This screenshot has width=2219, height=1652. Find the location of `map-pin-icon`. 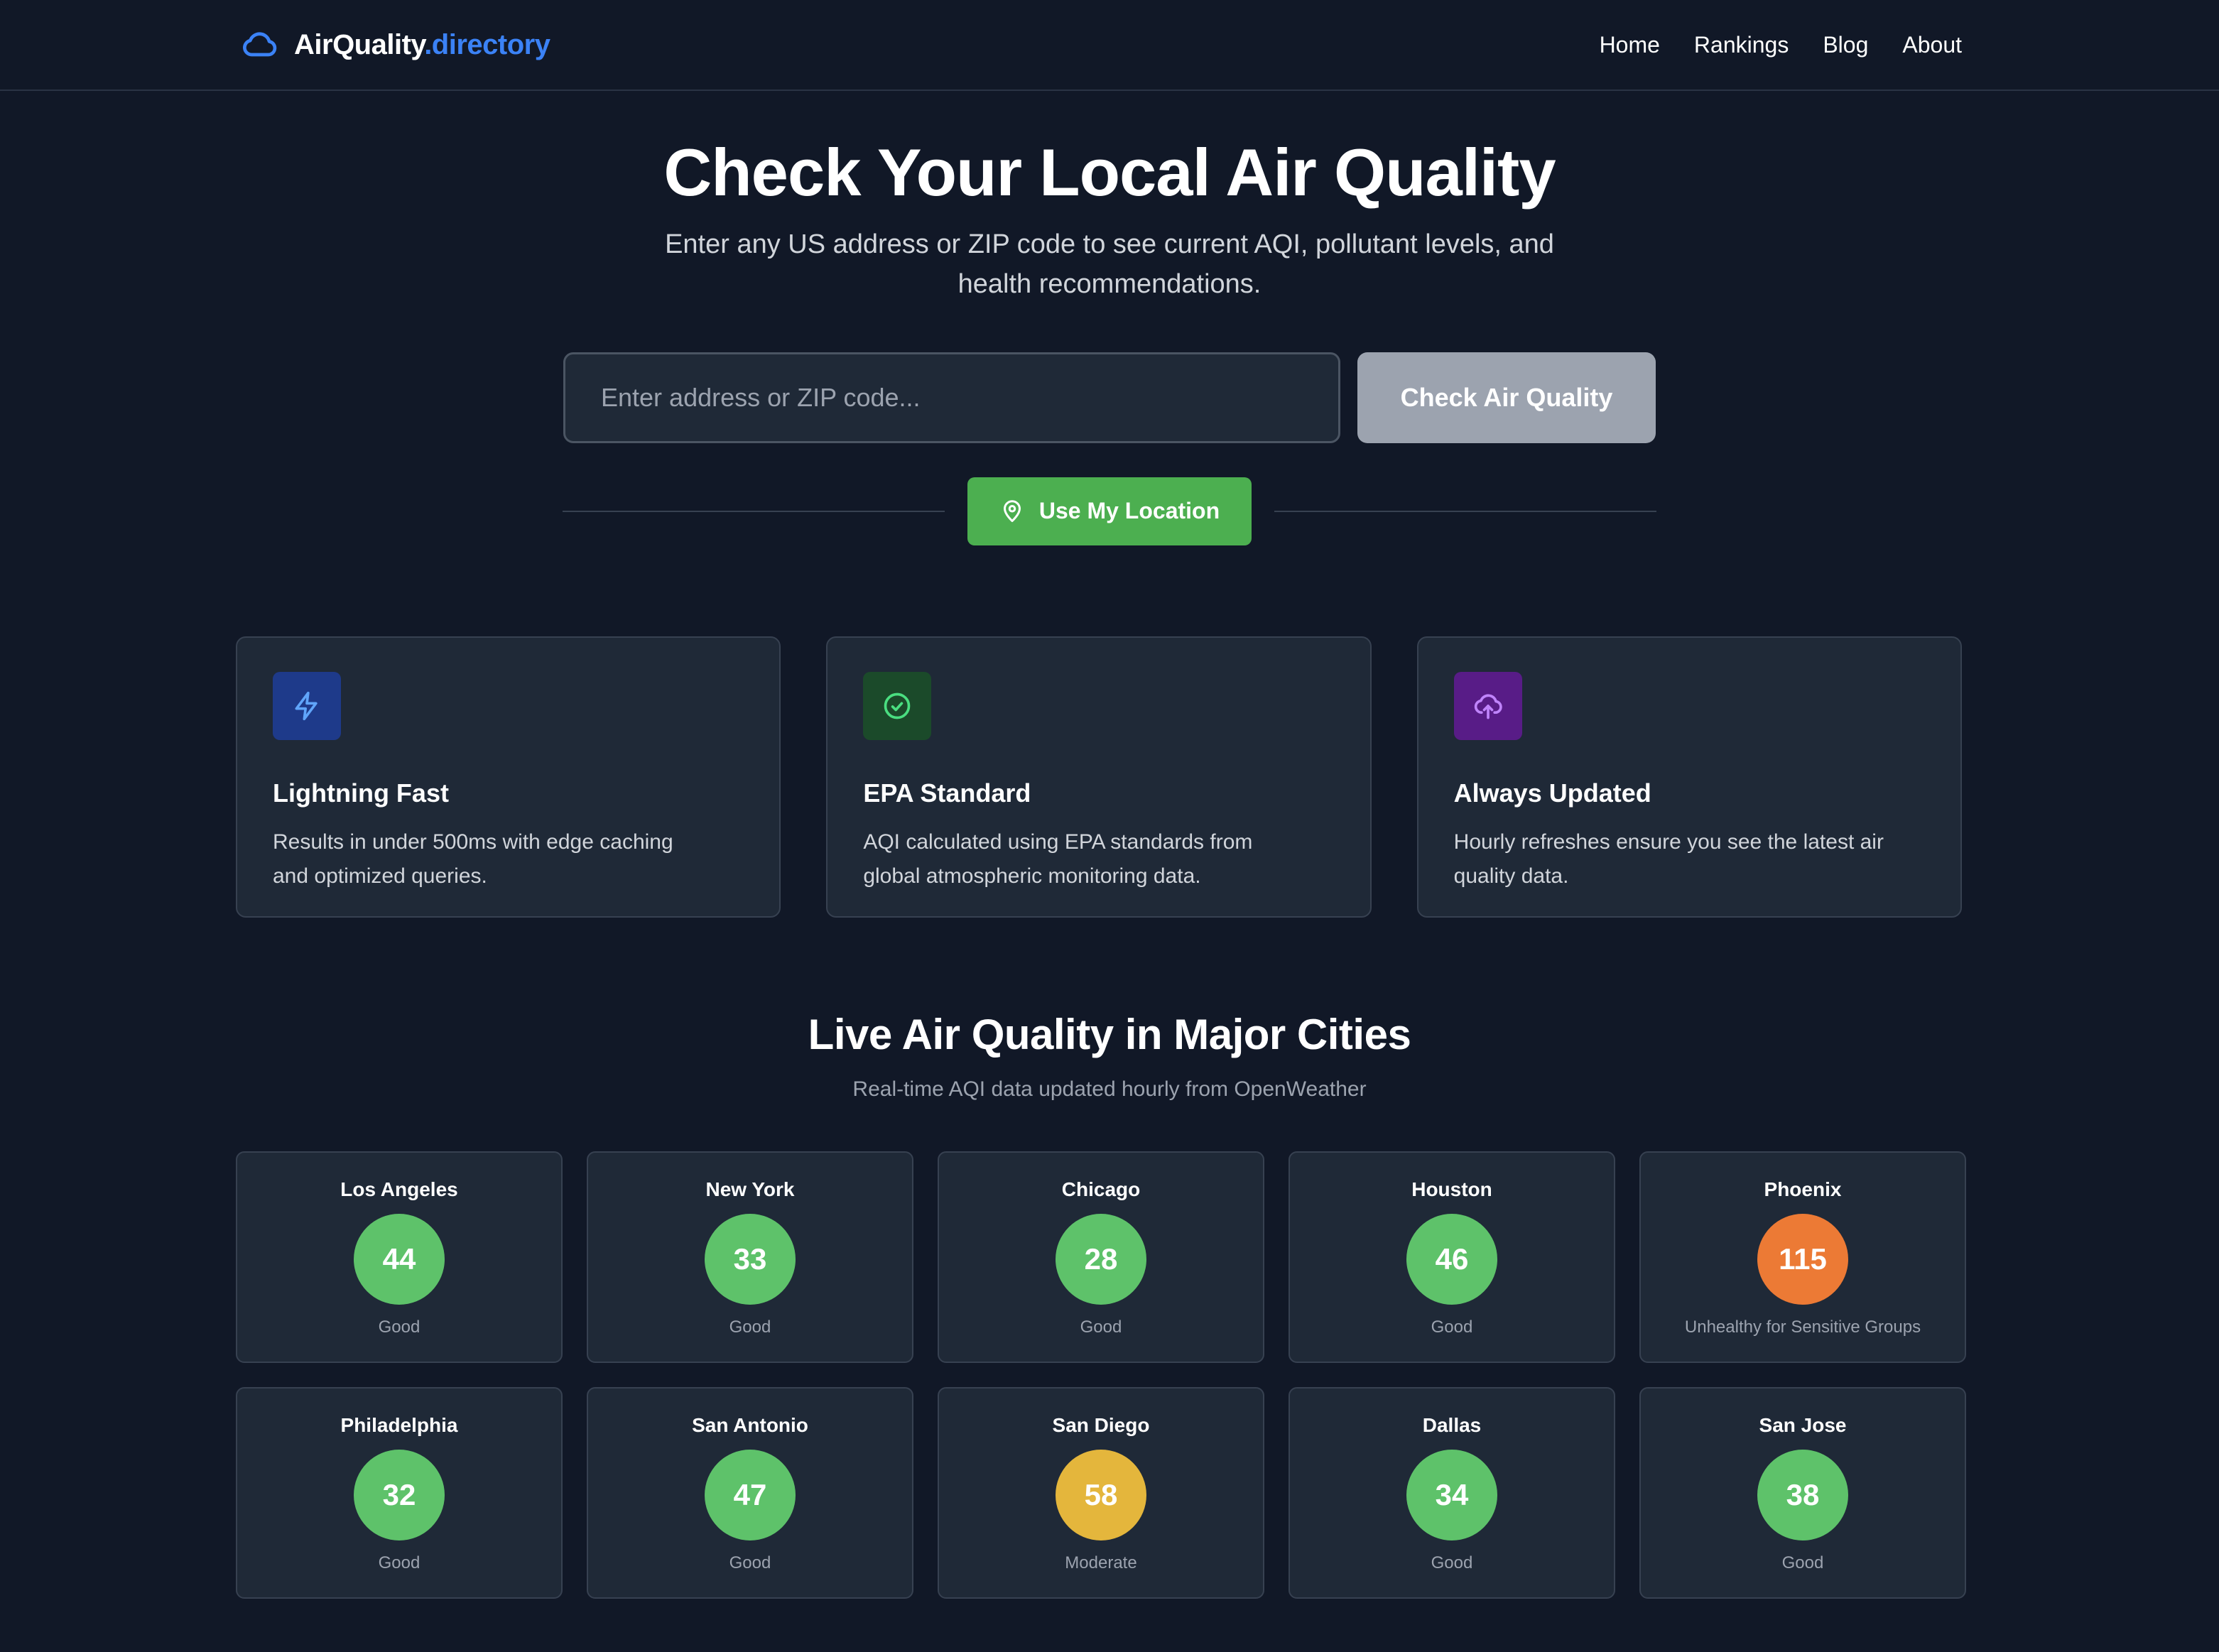

map-pin-icon is located at coordinates (1012, 510).